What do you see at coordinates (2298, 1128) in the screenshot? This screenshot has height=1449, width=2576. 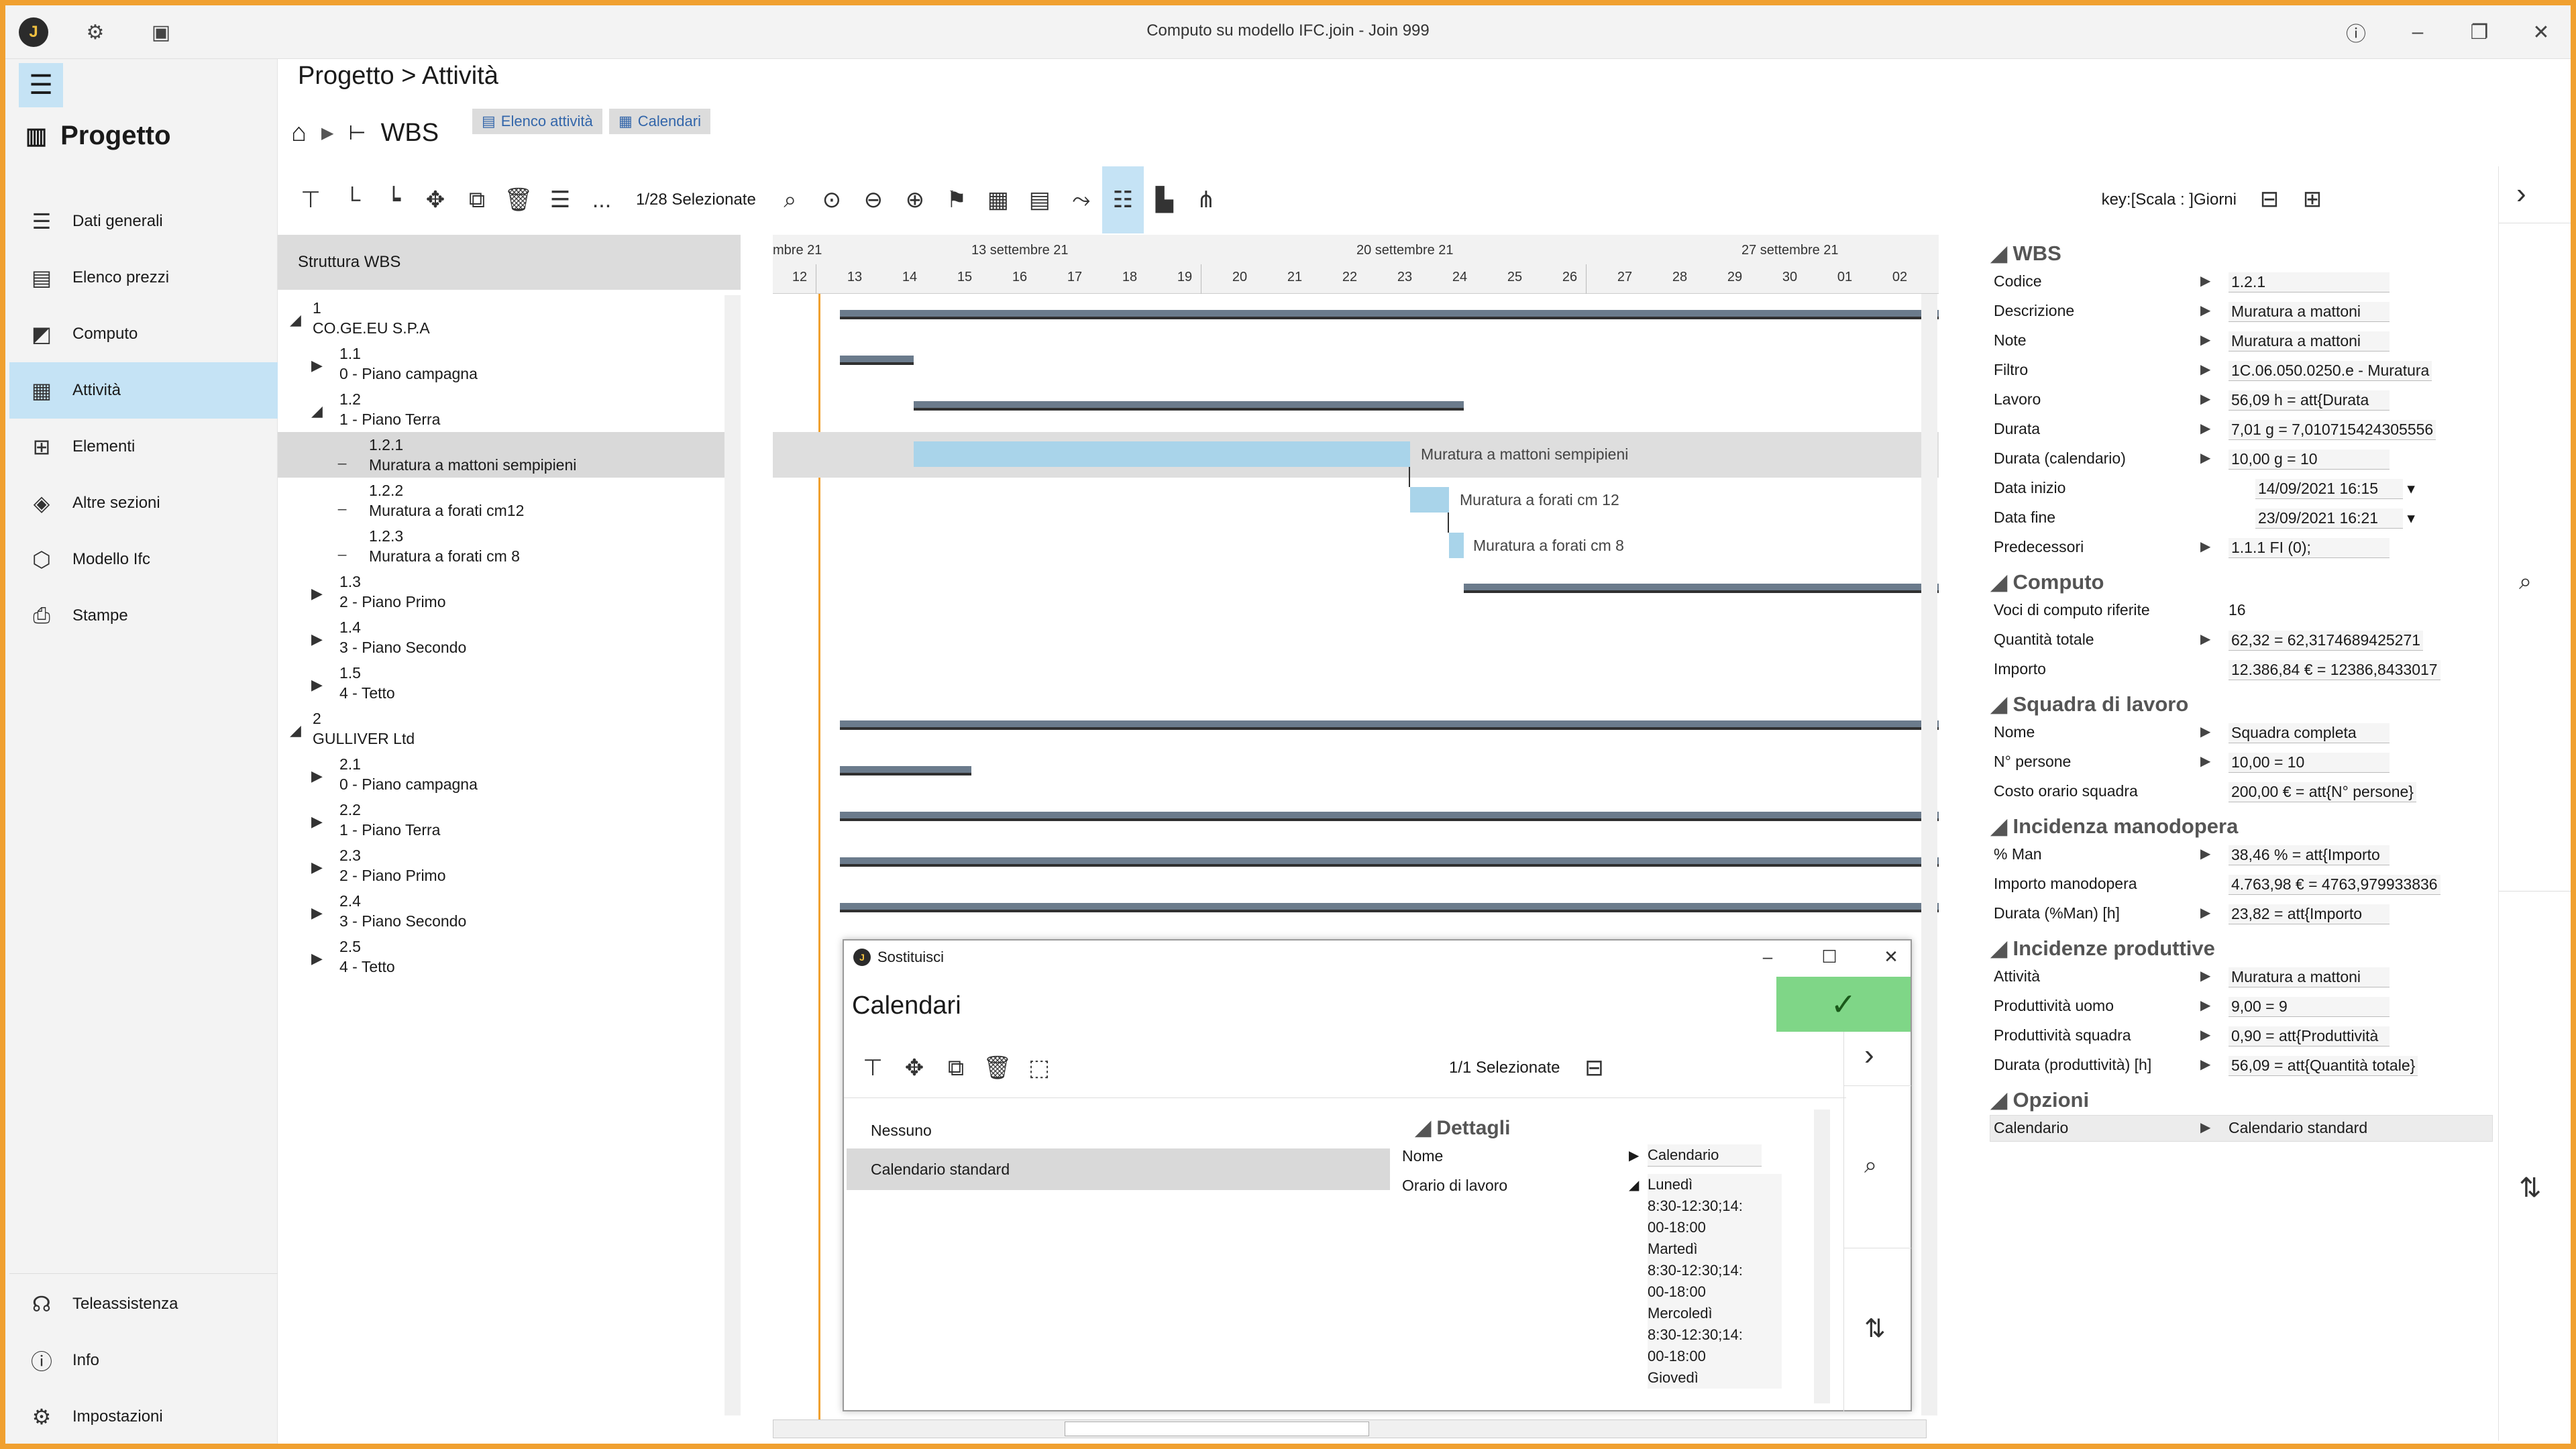 I see `prop-value: Calendario standard` at bounding box center [2298, 1128].